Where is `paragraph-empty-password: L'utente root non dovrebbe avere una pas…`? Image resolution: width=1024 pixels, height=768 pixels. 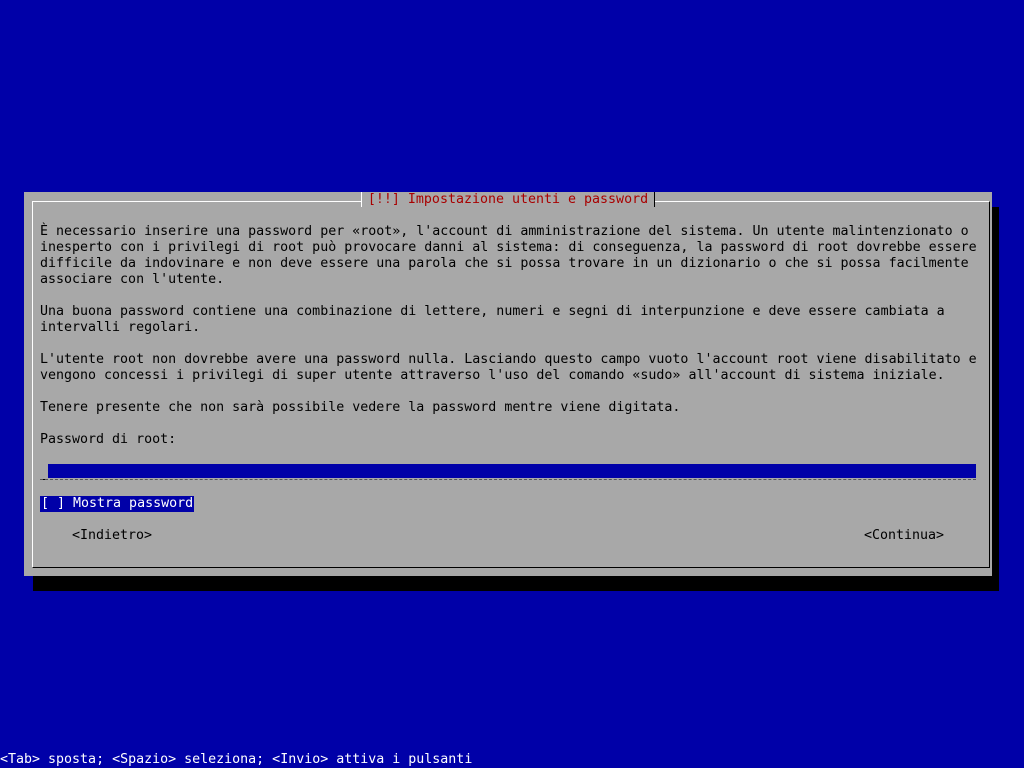 paragraph-empty-password: L'utente root non dovrebbe avere una pas… is located at coordinates (508, 367).